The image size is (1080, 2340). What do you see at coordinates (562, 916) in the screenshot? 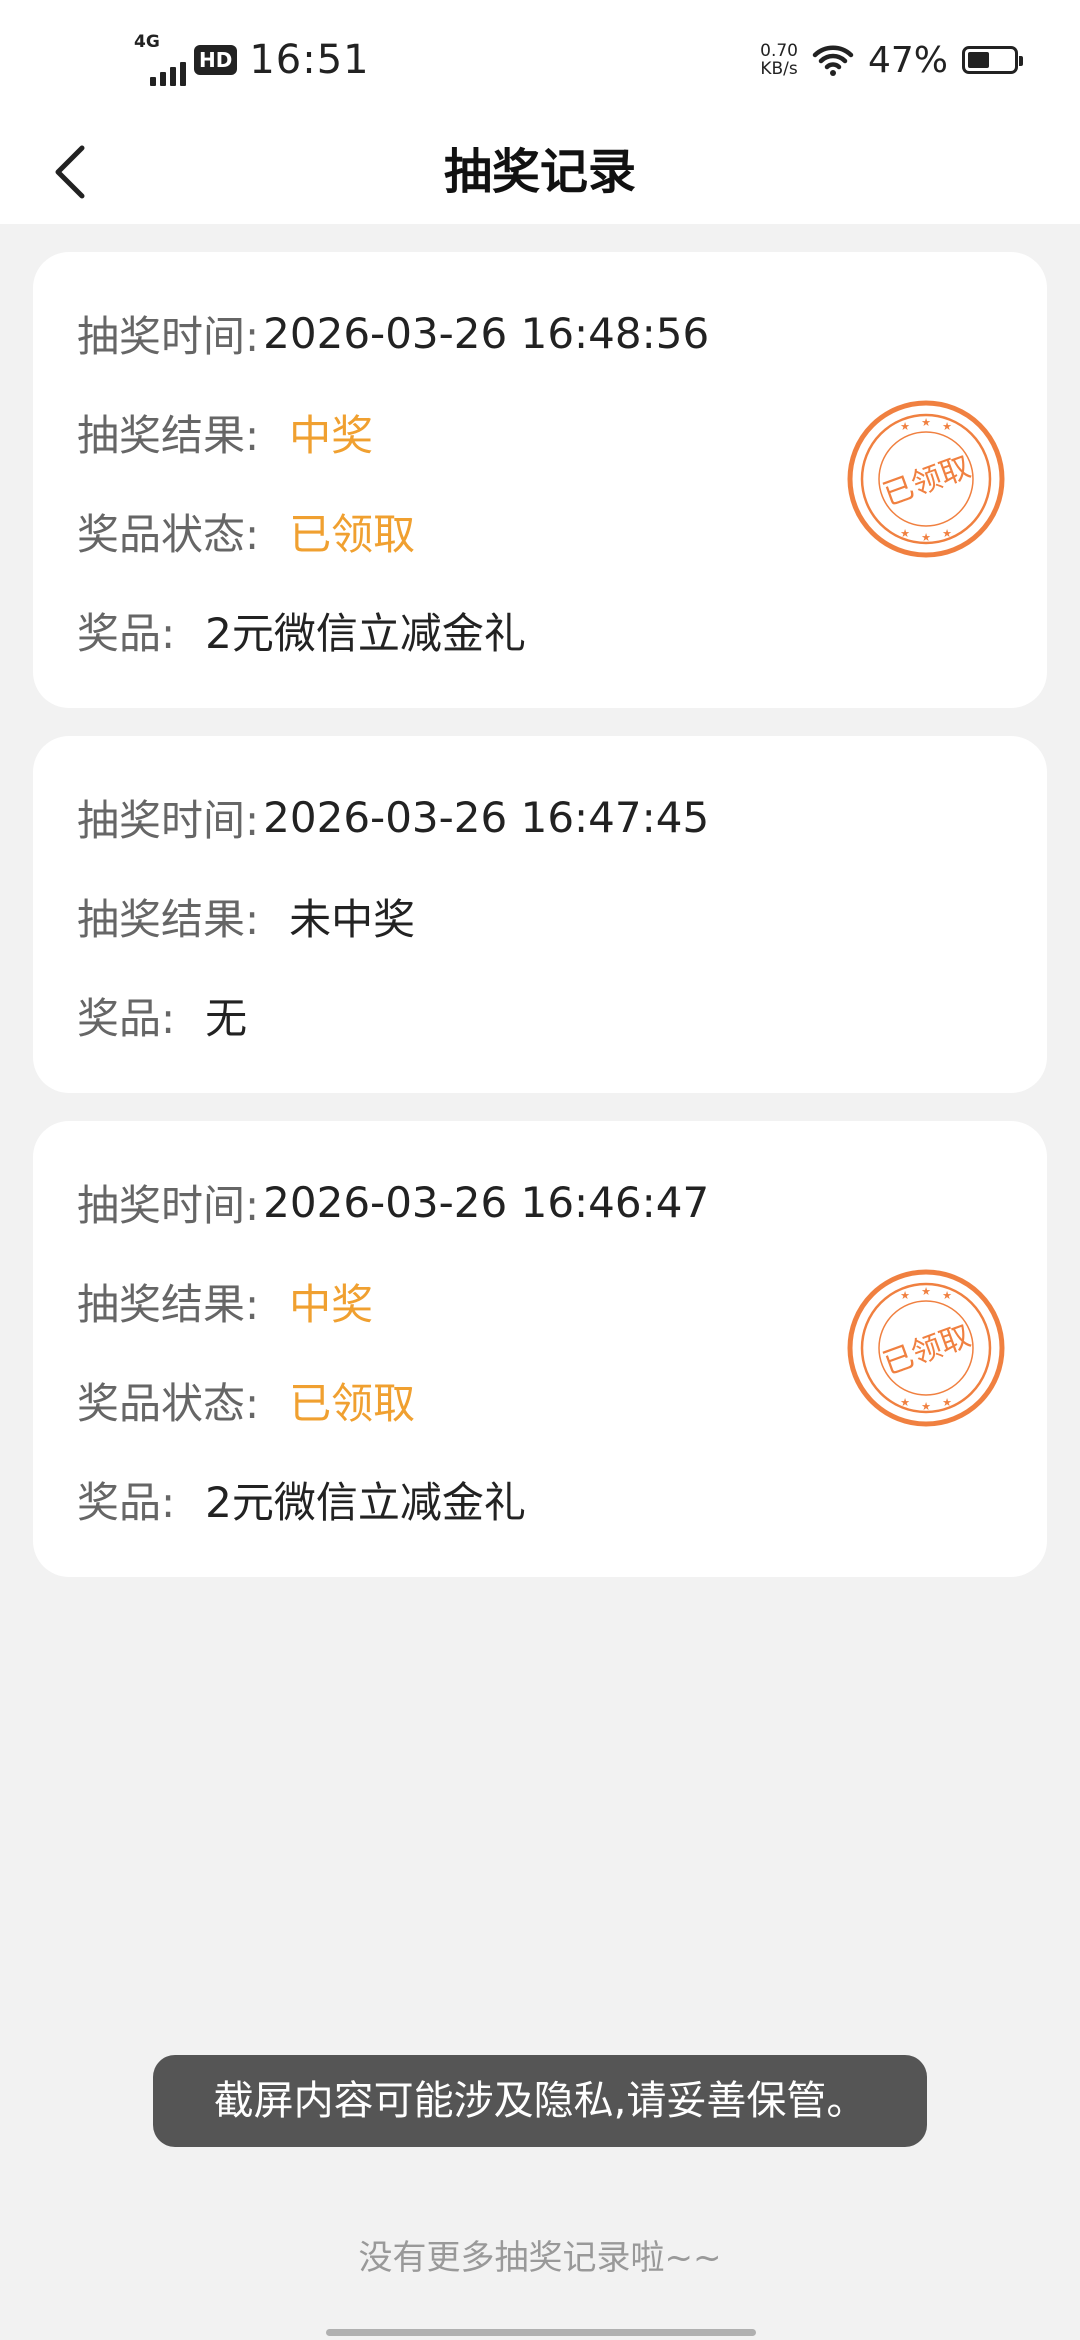
I see `record-result-row: 抽奖结果: 未中奖` at bounding box center [562, 916].